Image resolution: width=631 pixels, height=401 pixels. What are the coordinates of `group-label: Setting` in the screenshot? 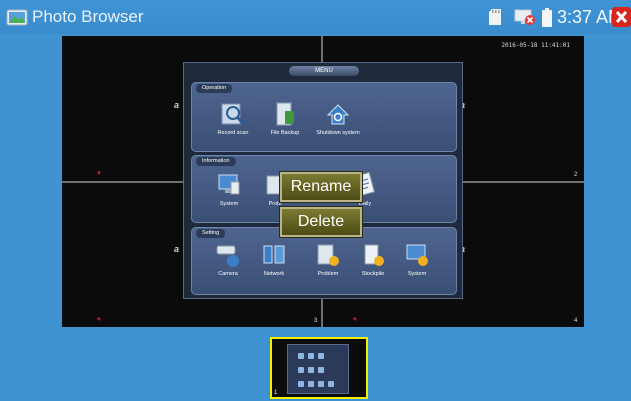 It's located at (211, 233).